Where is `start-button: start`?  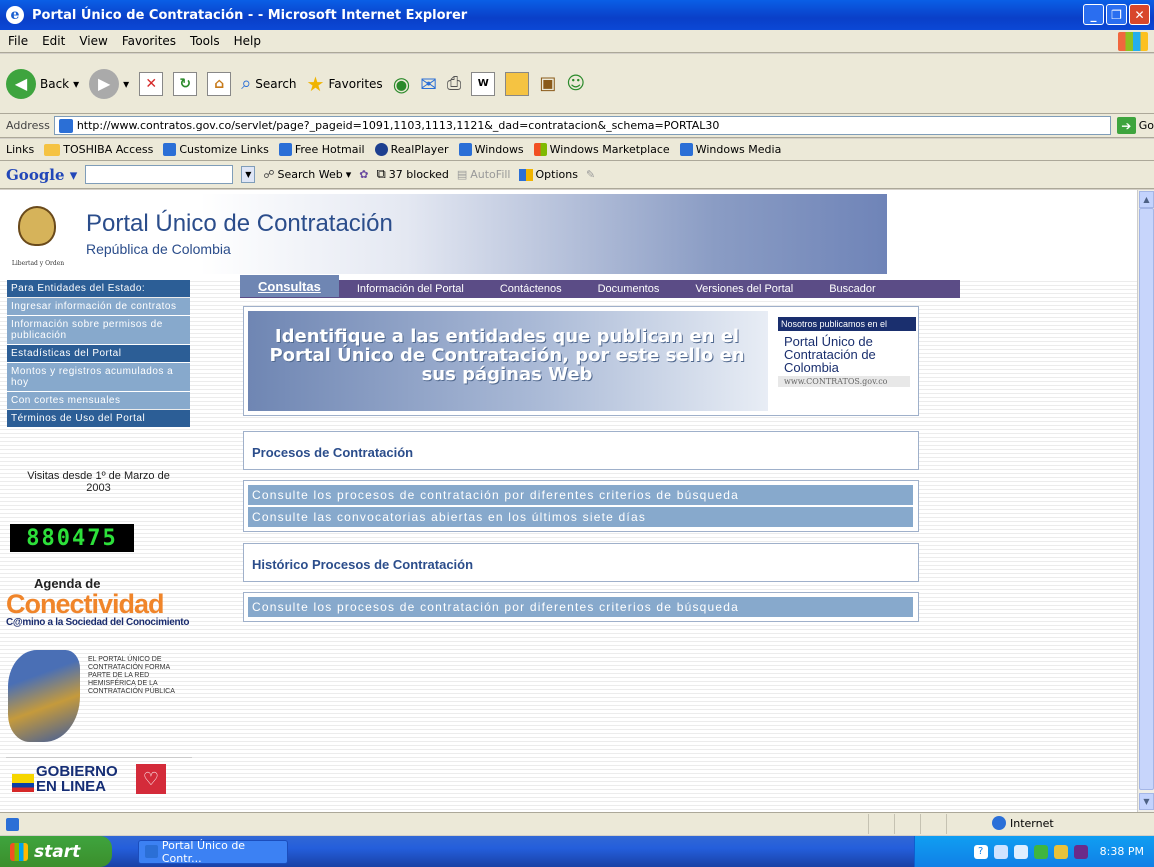
start-button: start is located at coordinates (56, 851).